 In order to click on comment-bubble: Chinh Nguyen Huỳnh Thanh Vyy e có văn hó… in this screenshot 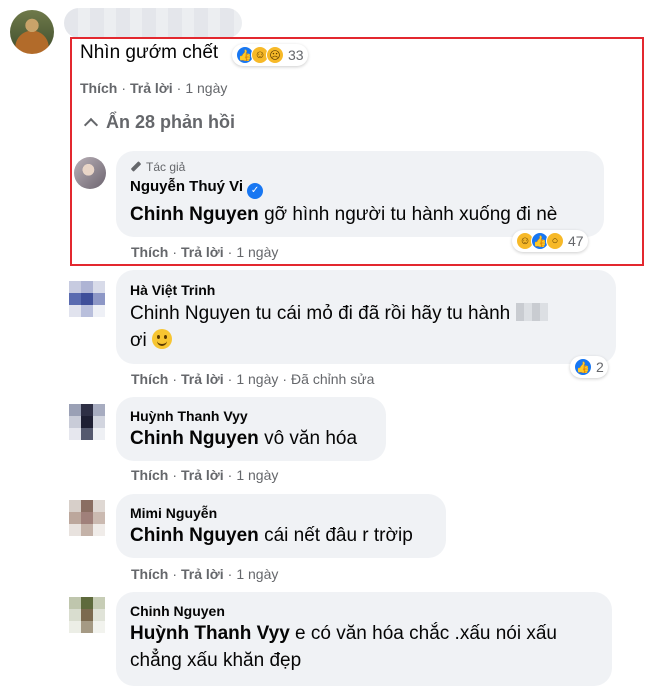, I will do `click(364, 639)`.